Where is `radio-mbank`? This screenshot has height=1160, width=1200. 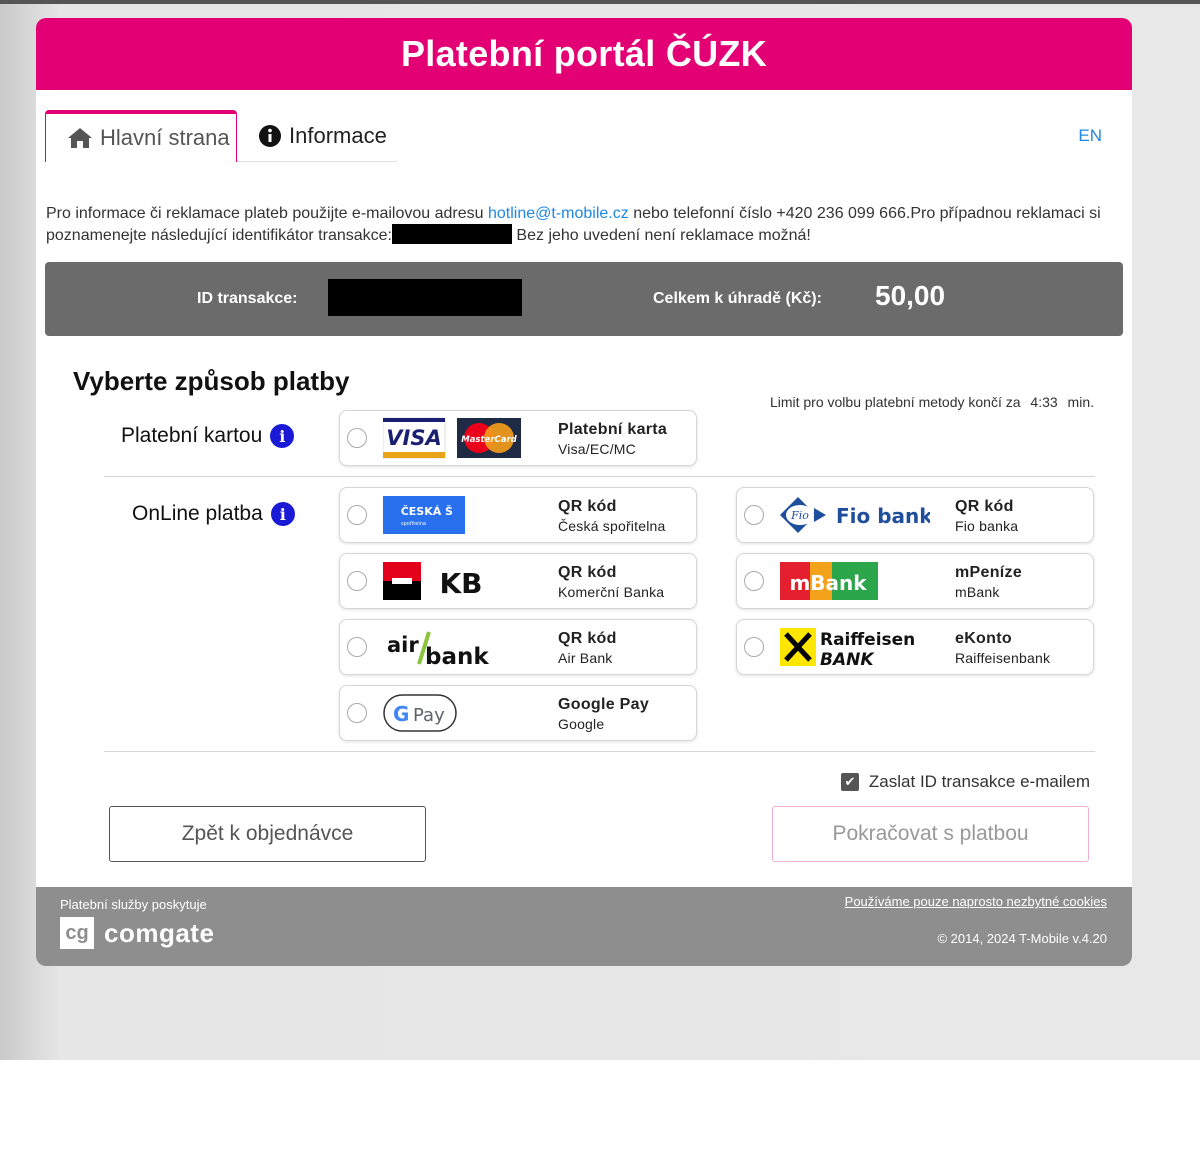 radio-mbank is located at coordinates (754, 581).